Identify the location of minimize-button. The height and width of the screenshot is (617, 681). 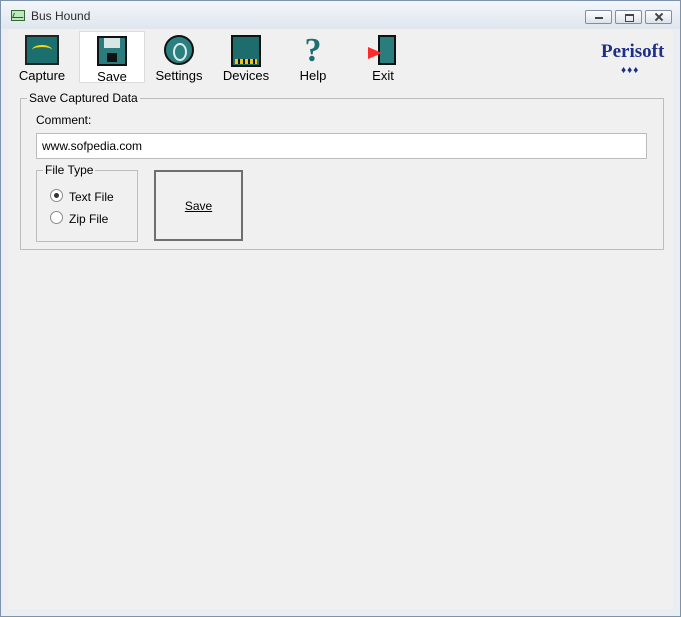
(598, 17).